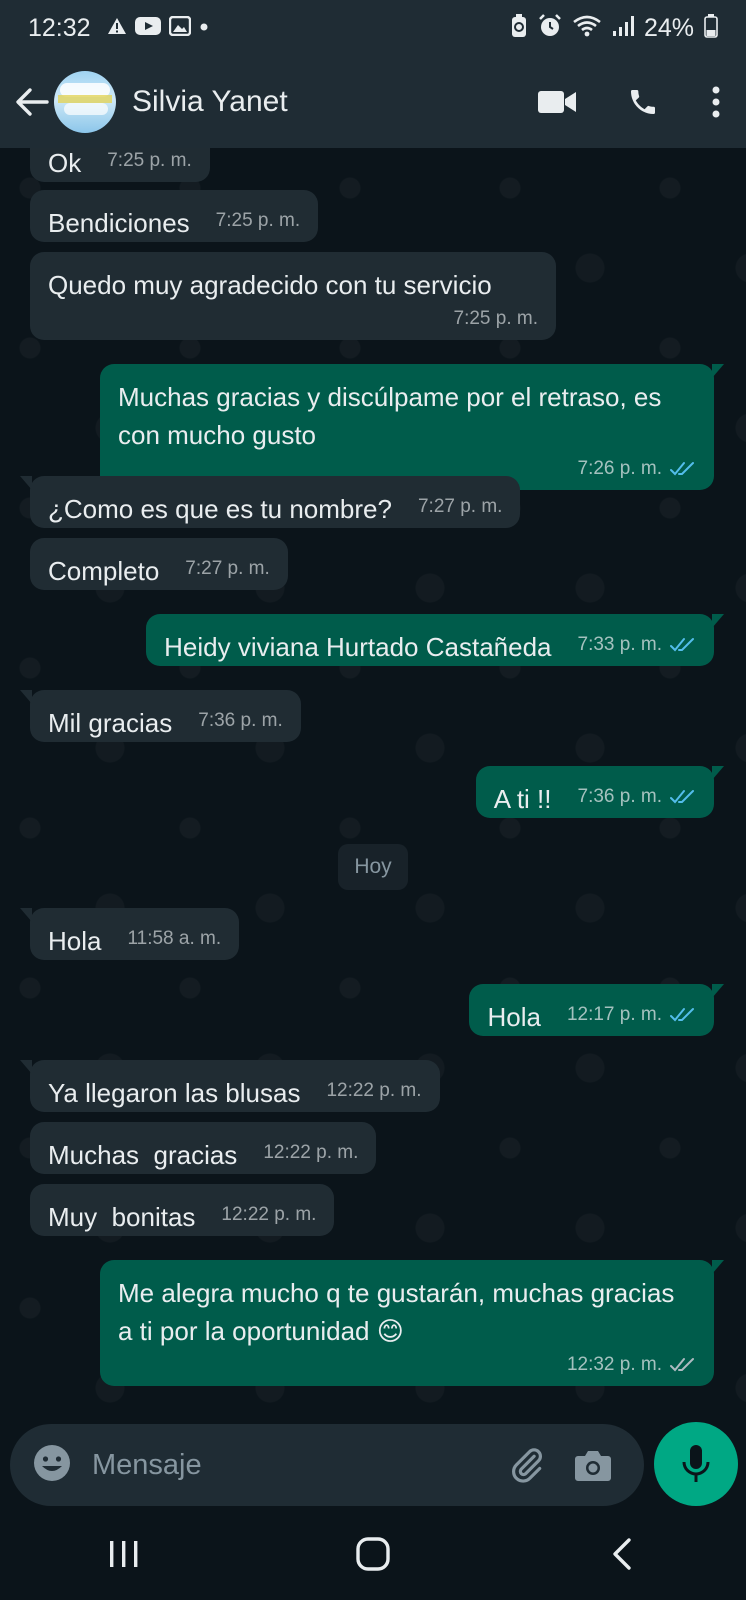 This screenshot has width=746, height=1600. I want to click on message-meta: 7:36 p. m., so click(637, 802).